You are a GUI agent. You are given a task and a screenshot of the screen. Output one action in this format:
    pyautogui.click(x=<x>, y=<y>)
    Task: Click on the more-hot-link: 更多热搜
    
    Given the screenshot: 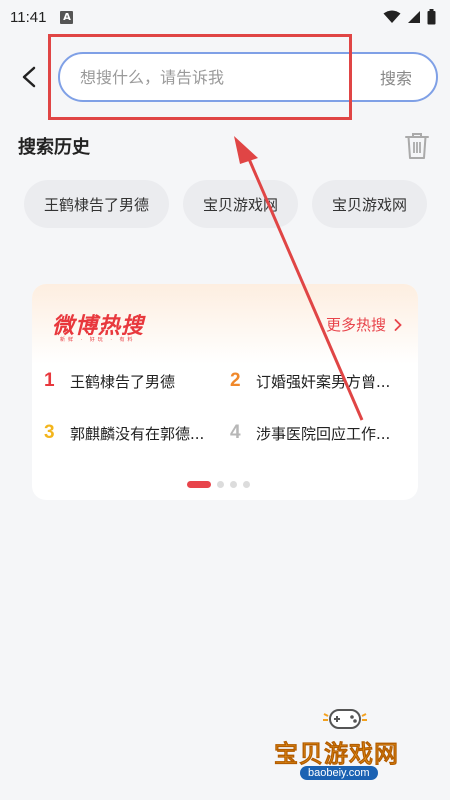 What is the action you would take?
    pyautogui.click(x=364, y=324)
    